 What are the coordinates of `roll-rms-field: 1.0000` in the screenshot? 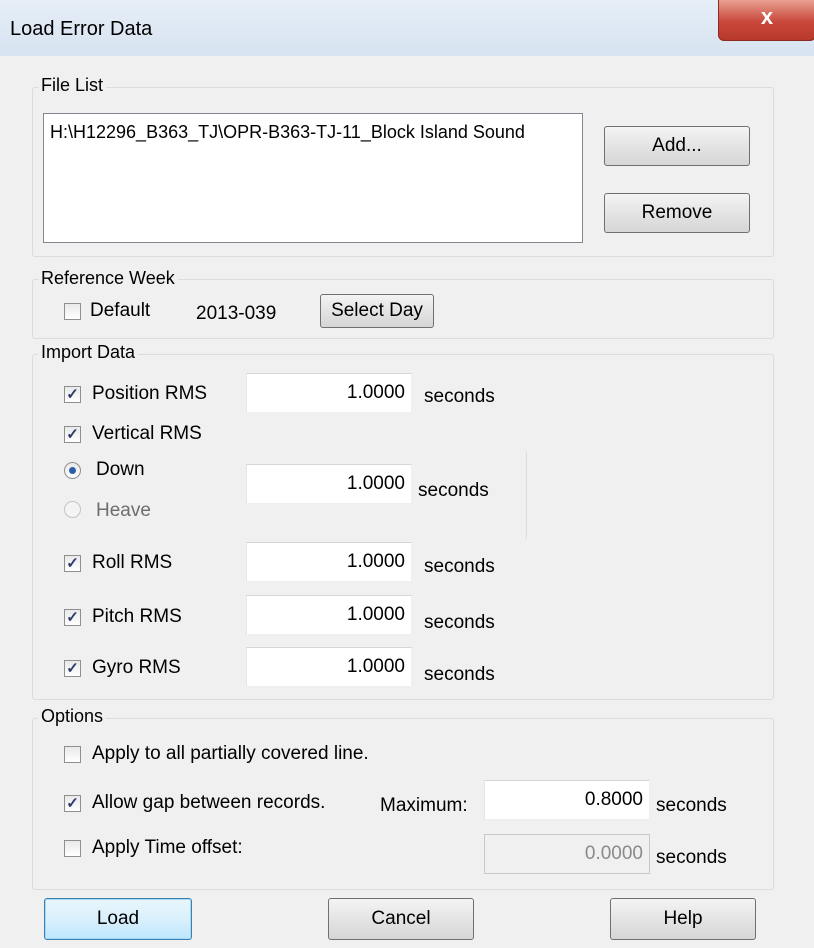 It's located at (329, 562).